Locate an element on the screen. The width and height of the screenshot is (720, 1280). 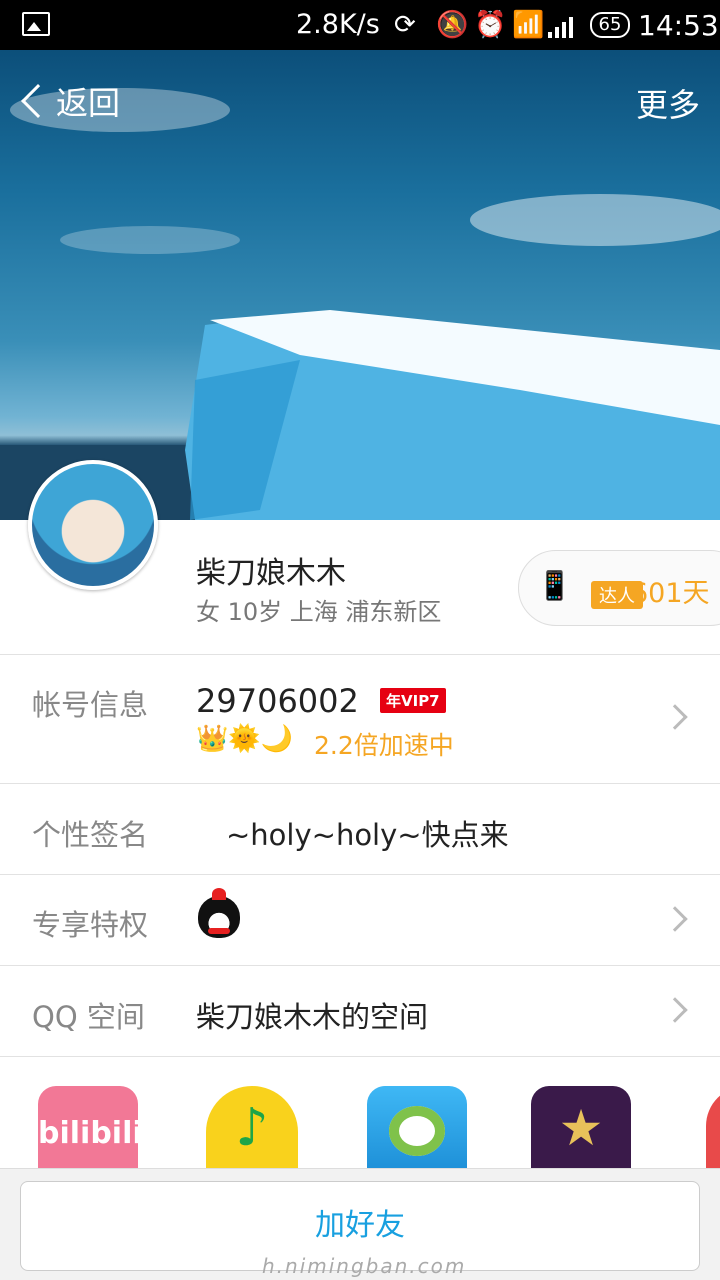
alarm-icon: ⏰ is located at coordinates (490, 25).